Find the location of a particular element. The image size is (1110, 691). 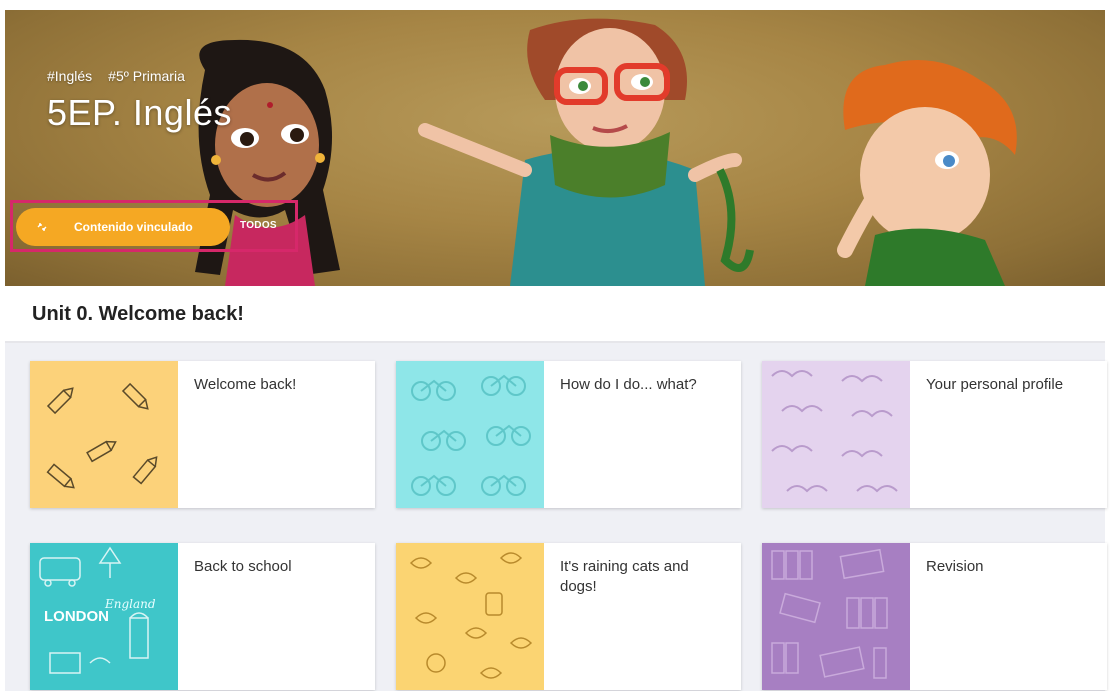

bicycle-pattern-icon is located at coordinates (470, 434).